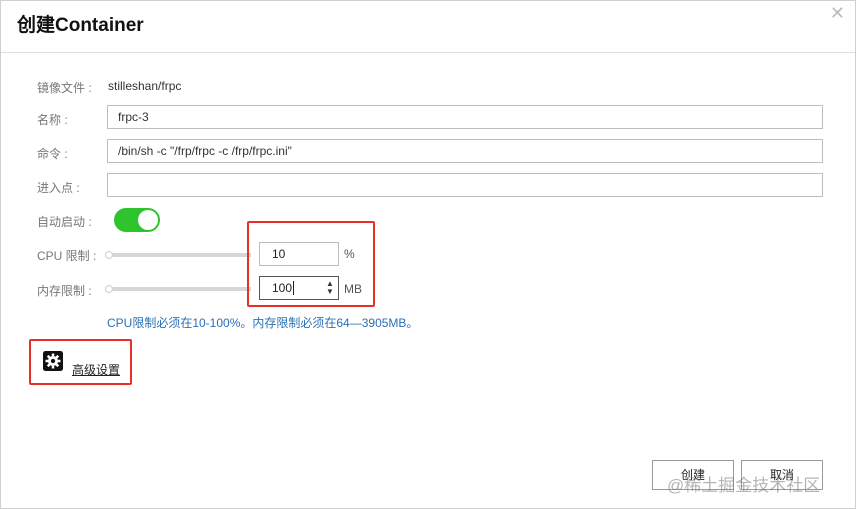  What do you see at coordinates (837, 13) in the screenshot?
I see `close-icon: ✕` at bounding box center [837, 13].